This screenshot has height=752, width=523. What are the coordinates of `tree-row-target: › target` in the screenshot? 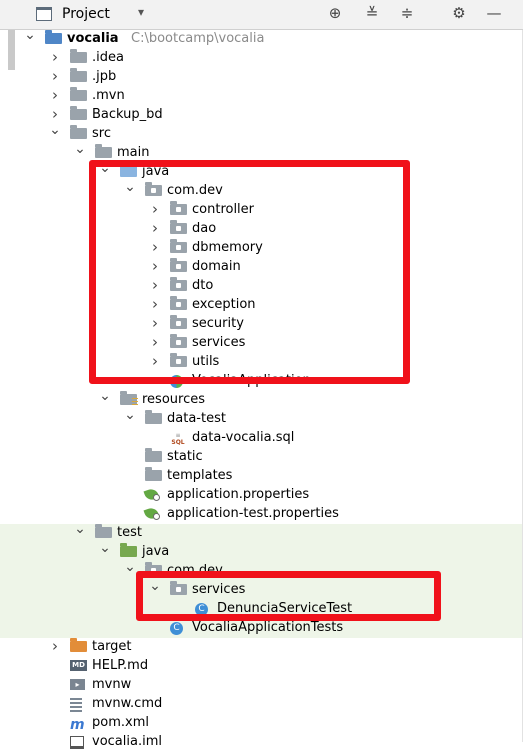 It's located at (261, 647).